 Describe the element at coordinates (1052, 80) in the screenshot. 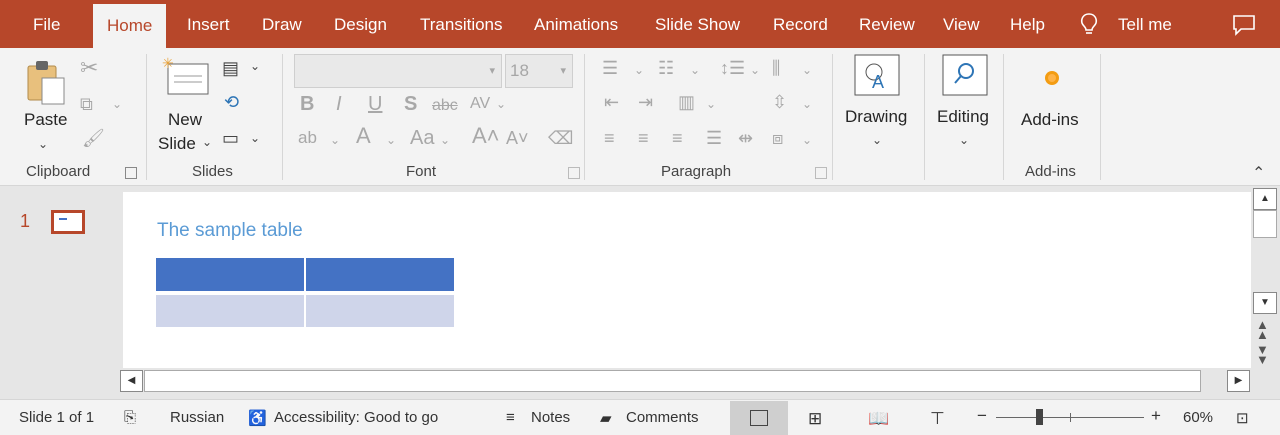

I see `add-ins-icon` at that location.